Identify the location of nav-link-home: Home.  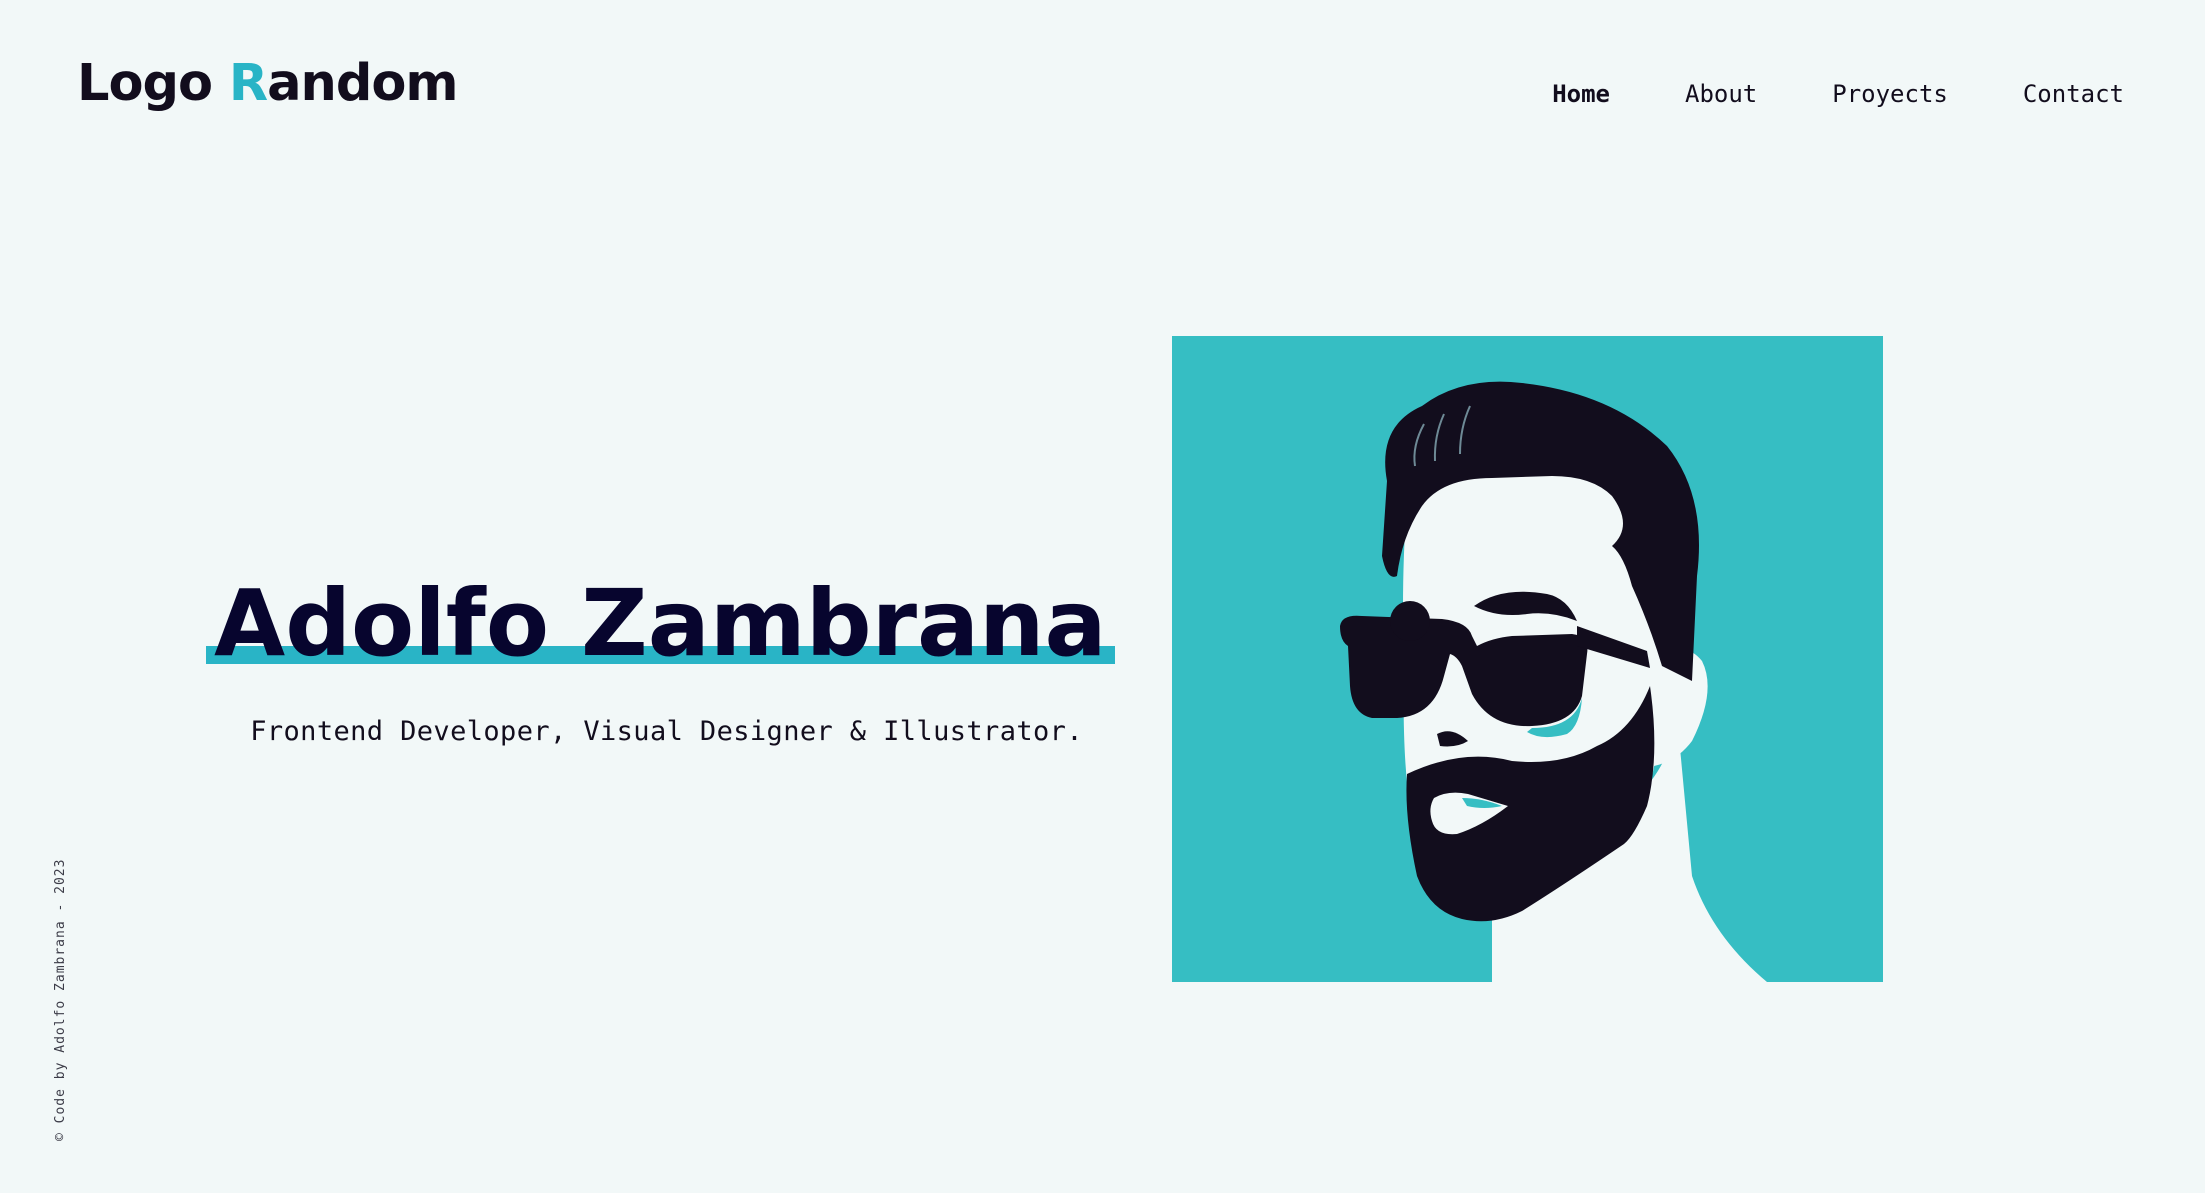
(1581, 94).